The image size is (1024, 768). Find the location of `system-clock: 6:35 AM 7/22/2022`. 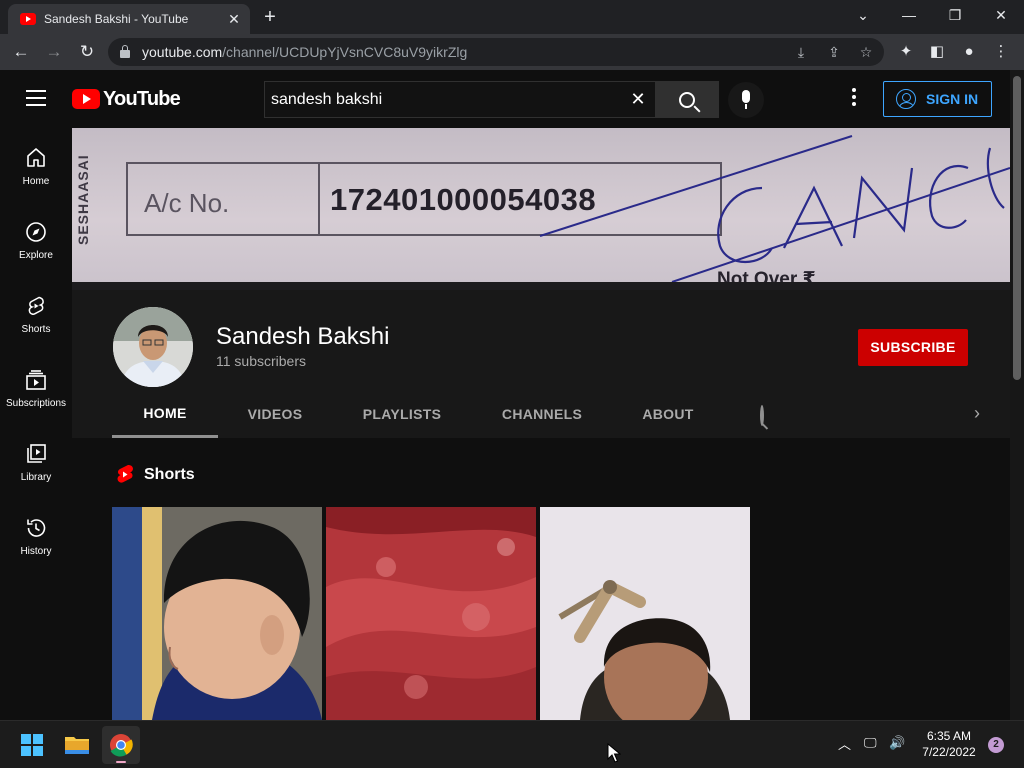

system-clock: 6:35 AM 7/22/2022 is located at coordinates (949, 744).